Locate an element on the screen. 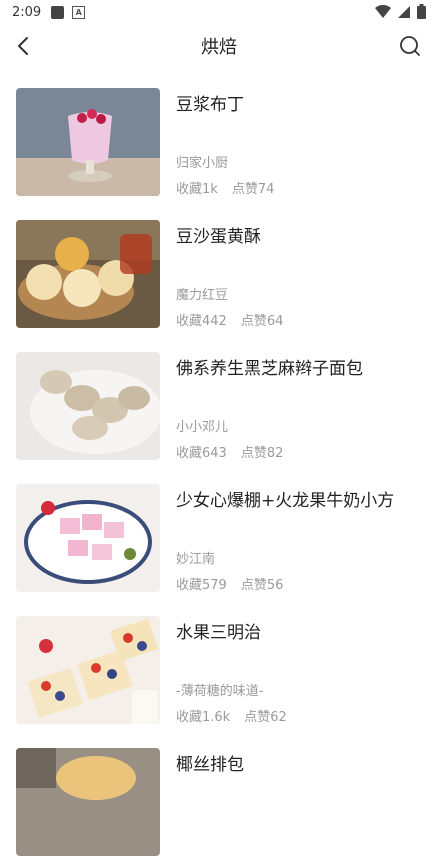  recipe-item: 豆沙蛋黄酥 魔力红豆 收藏442 点赞64 is located at coordinates (219, 274).